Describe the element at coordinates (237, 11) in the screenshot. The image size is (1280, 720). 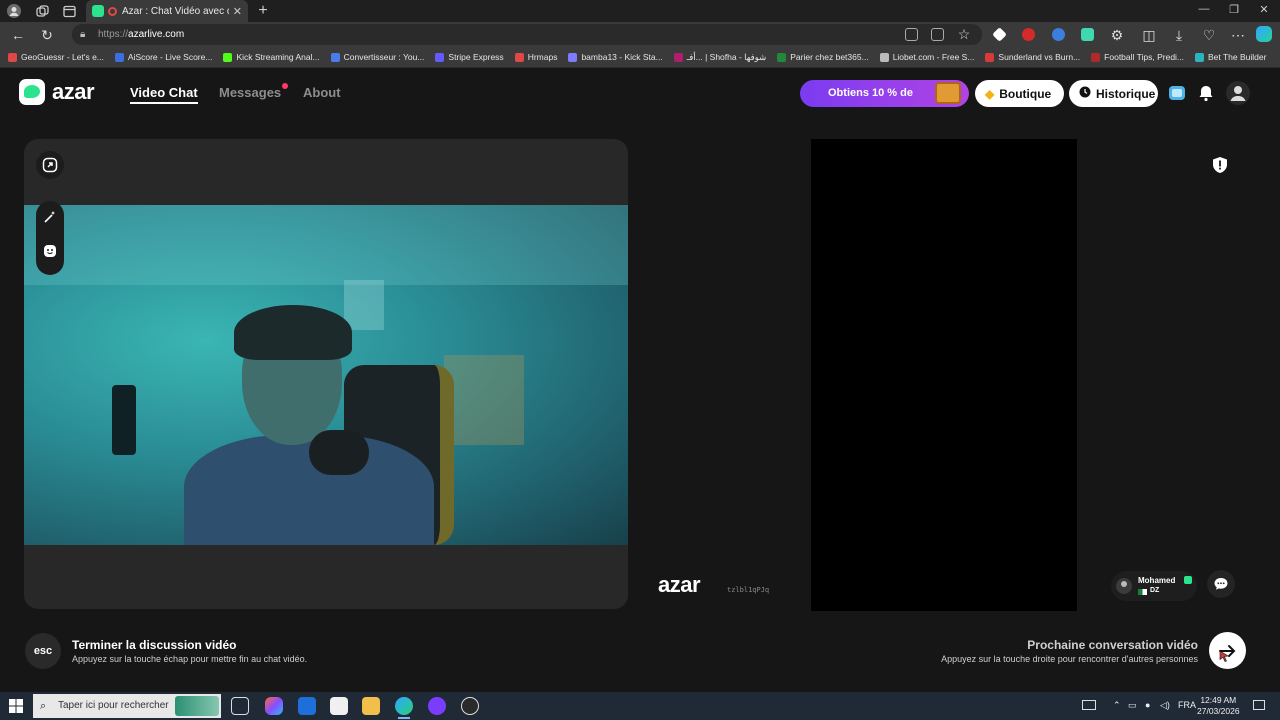
I see `close-tab-icon: ✕` at that location.